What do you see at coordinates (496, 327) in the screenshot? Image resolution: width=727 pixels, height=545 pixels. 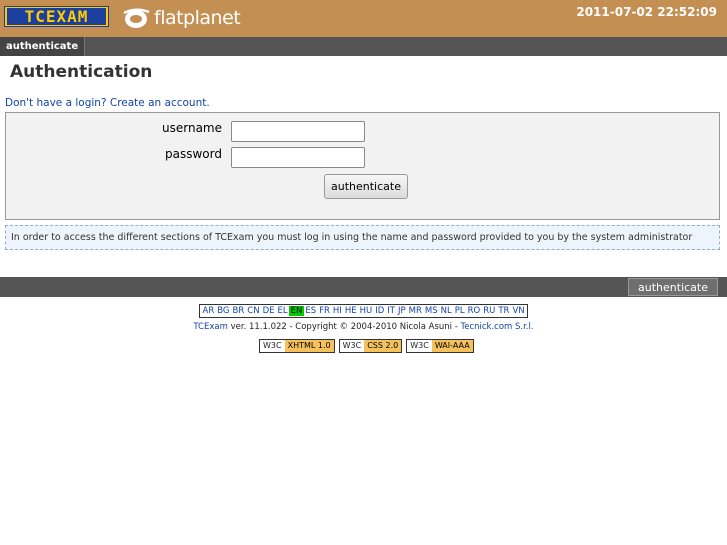 I see `tecnick-link: Tecnick.com S.r.l.` at bounding box center [496, 327].